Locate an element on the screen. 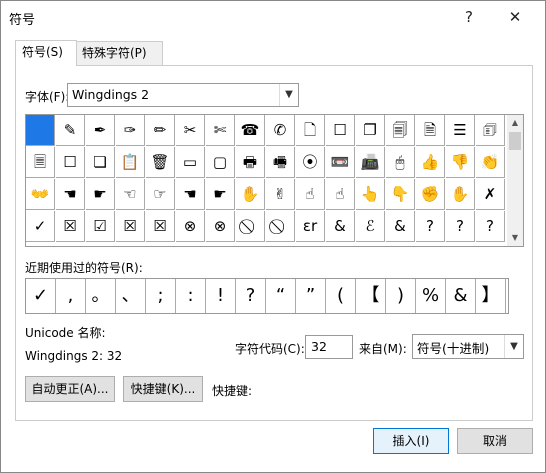 The image size is (546, 473). symbol-cell is located at coordinates (40, 130).